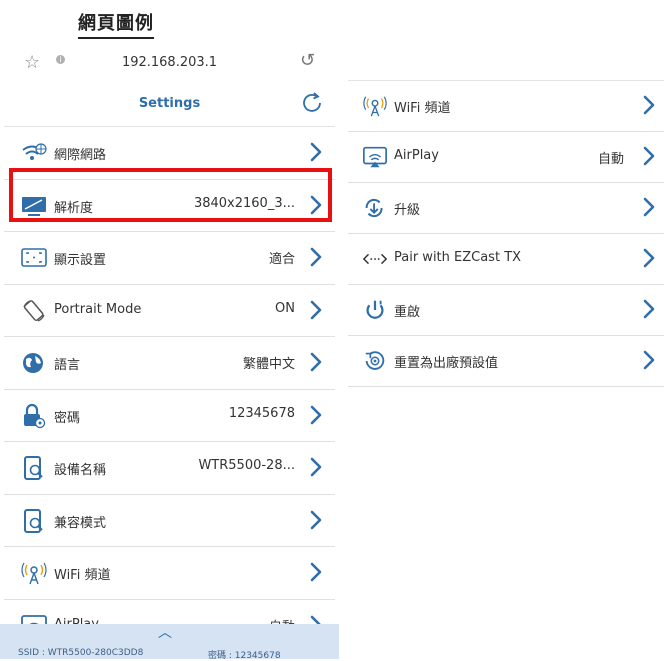  What do you see at coordinates (375, 361) in the screenshot?
I see `factory-reset-icon` at bounding box center [375, 361].